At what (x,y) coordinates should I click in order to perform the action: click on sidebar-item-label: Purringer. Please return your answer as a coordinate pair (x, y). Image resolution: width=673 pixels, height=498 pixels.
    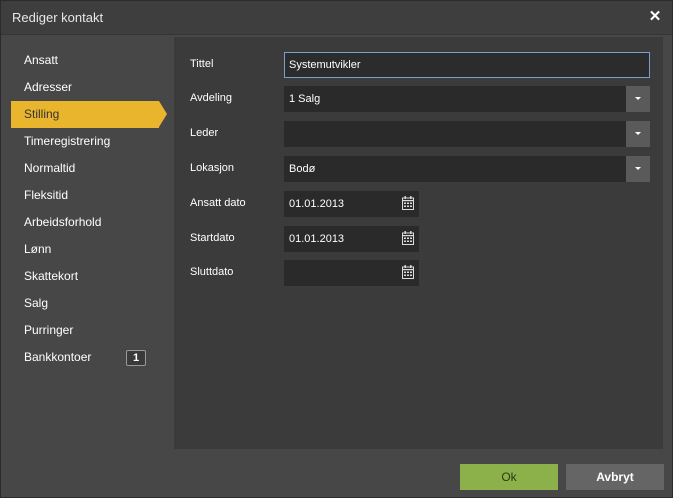
    Looking at the image, I should click on (49, 330).